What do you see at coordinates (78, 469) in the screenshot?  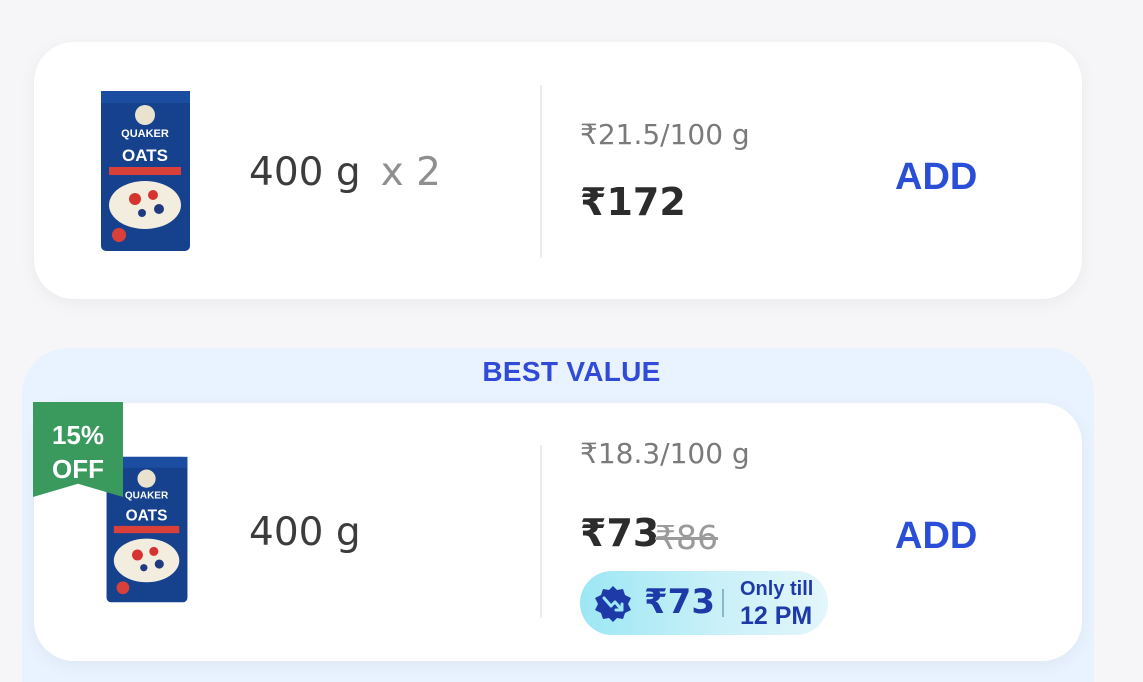 I see `discount-off: OFF` at bounding box center [78, 469].